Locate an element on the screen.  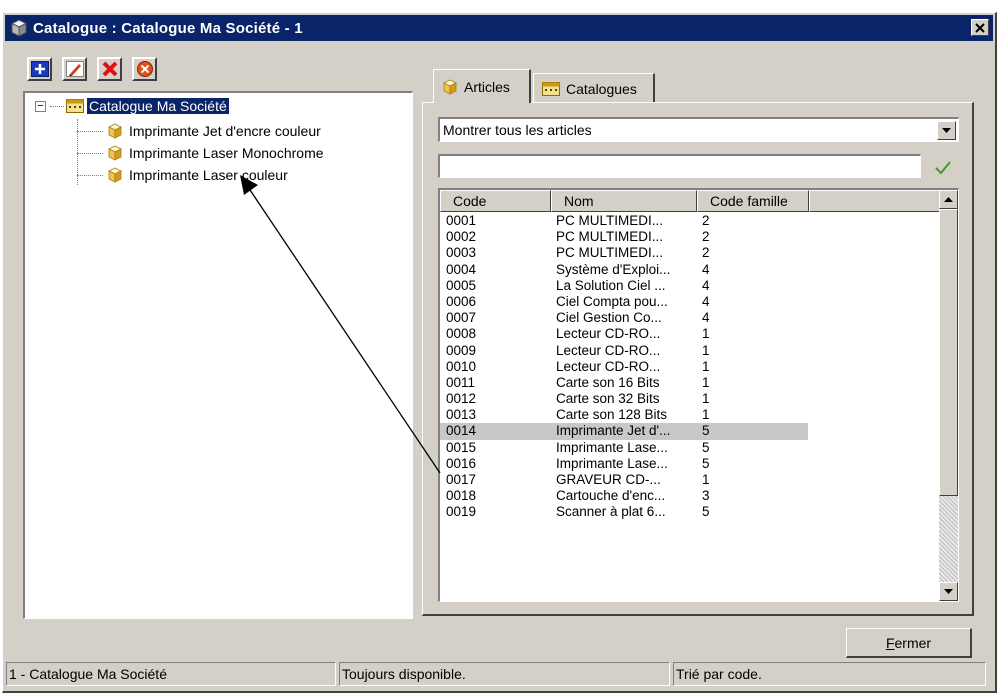
pencil-icon is located at coordinates (74, 69).